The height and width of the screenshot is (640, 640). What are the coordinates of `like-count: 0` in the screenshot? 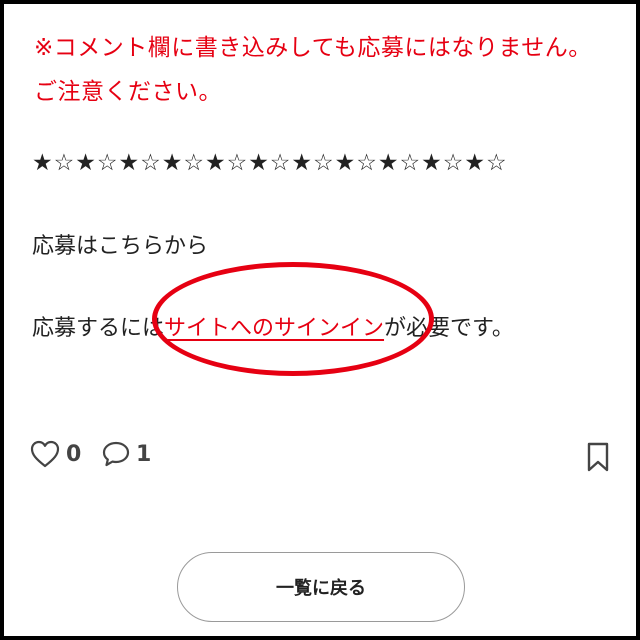 It's located at (74, 454).